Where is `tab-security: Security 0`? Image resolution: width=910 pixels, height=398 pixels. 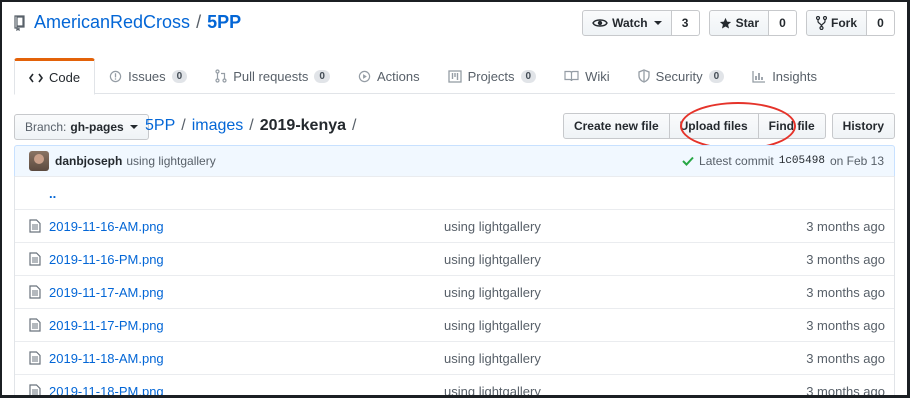
tab-security: Security 0 is located at coordinates (681, 76).